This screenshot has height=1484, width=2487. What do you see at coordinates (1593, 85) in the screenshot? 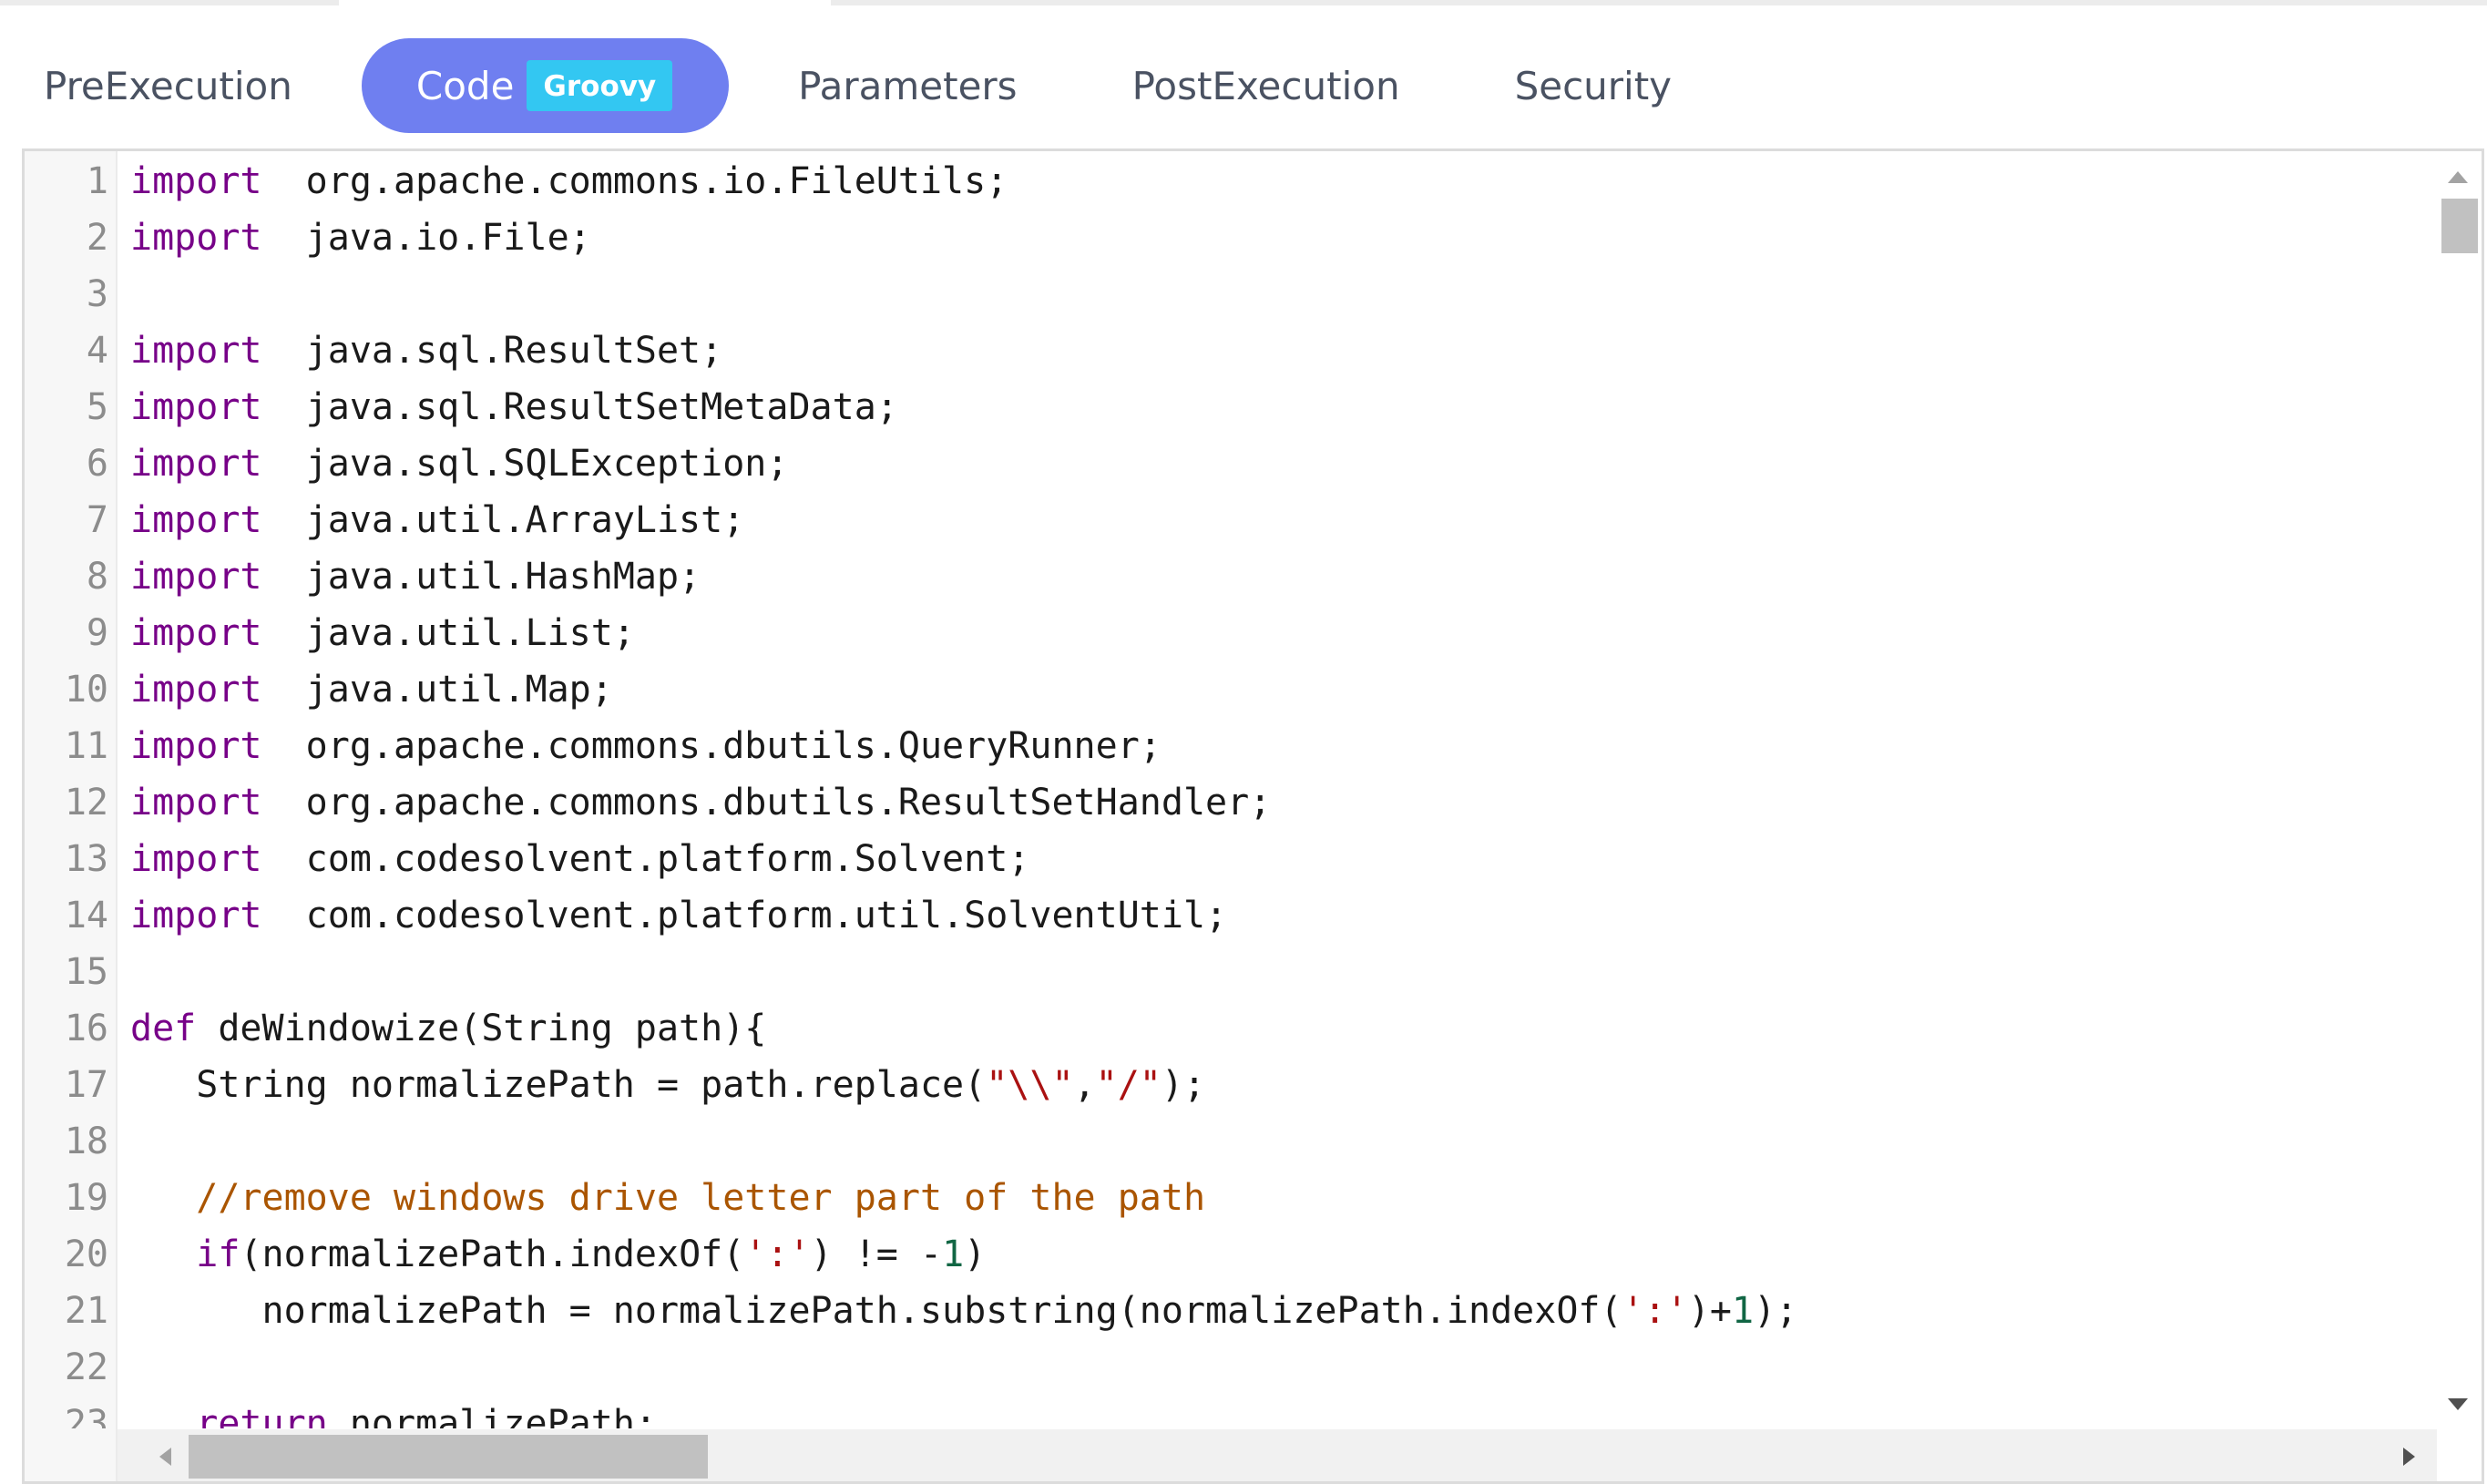
I see `tab-security: Security` at bounding box center [1593, 85].